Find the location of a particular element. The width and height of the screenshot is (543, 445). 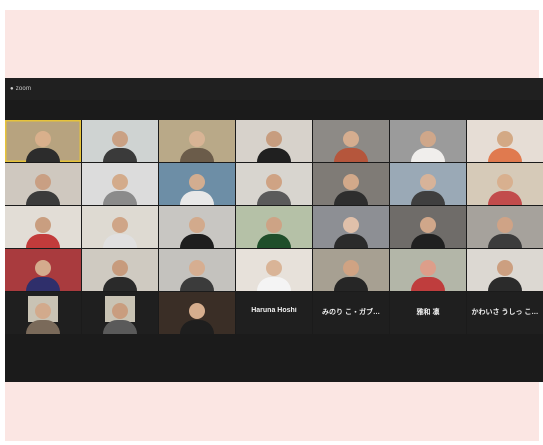

participant-tile: Haruna Hoshi is located at coordinates (274, 313).